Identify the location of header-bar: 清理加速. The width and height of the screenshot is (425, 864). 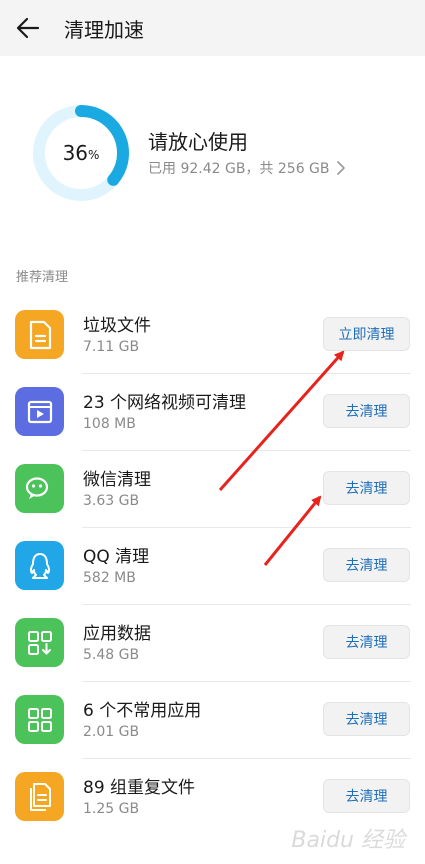
(212, 28).